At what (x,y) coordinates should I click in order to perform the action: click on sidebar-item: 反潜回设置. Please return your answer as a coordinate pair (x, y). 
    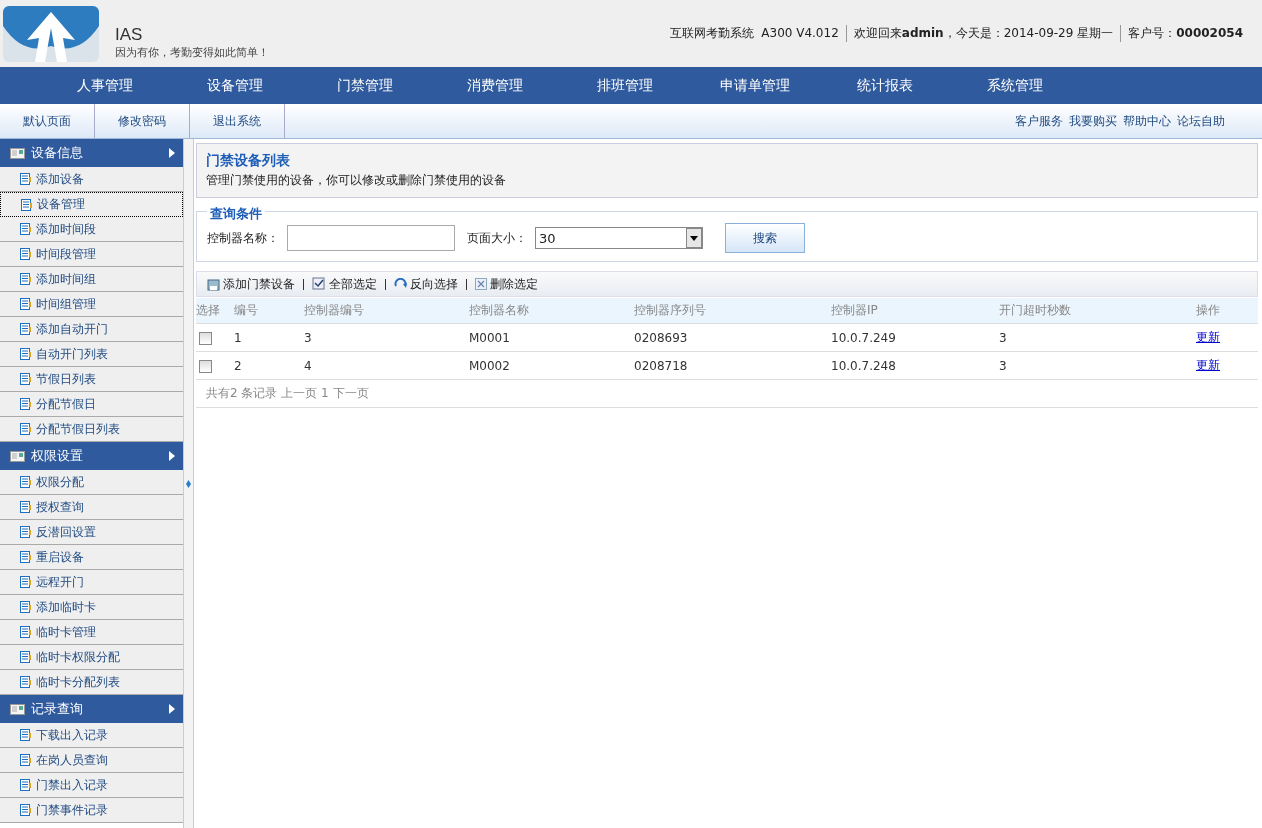
    Looking at the image, I should click on (91, 532).